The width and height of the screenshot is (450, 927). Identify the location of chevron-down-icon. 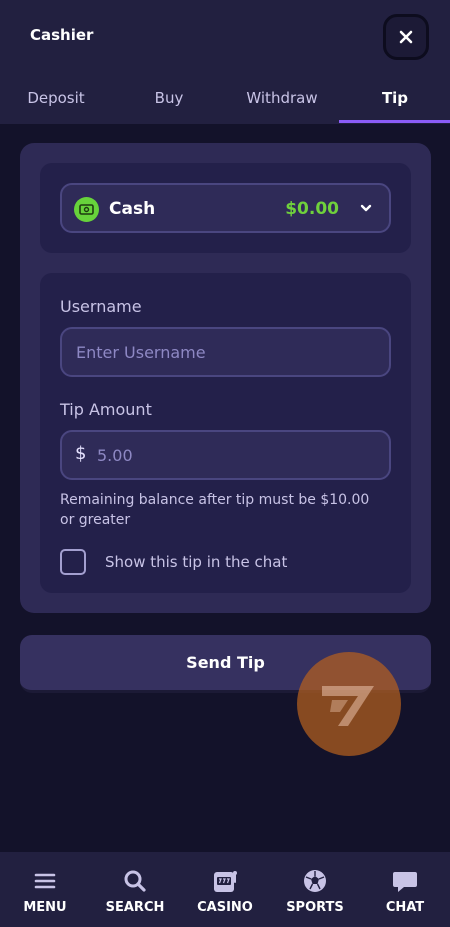
(366, 208).